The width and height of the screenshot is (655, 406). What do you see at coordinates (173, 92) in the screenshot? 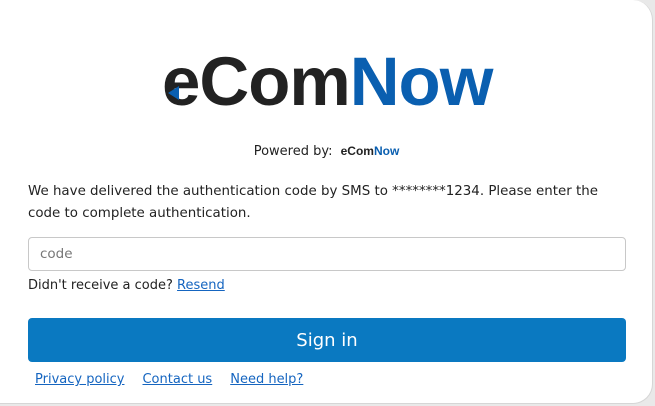
I see `arrow-icon` at bounding box center [173, 92].